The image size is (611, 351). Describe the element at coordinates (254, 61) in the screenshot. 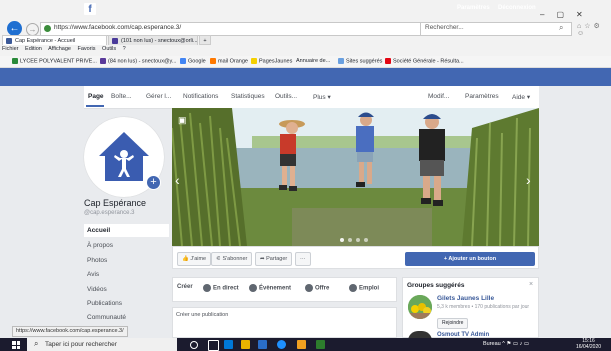

I see `pagesjaunes-icon` at that location.